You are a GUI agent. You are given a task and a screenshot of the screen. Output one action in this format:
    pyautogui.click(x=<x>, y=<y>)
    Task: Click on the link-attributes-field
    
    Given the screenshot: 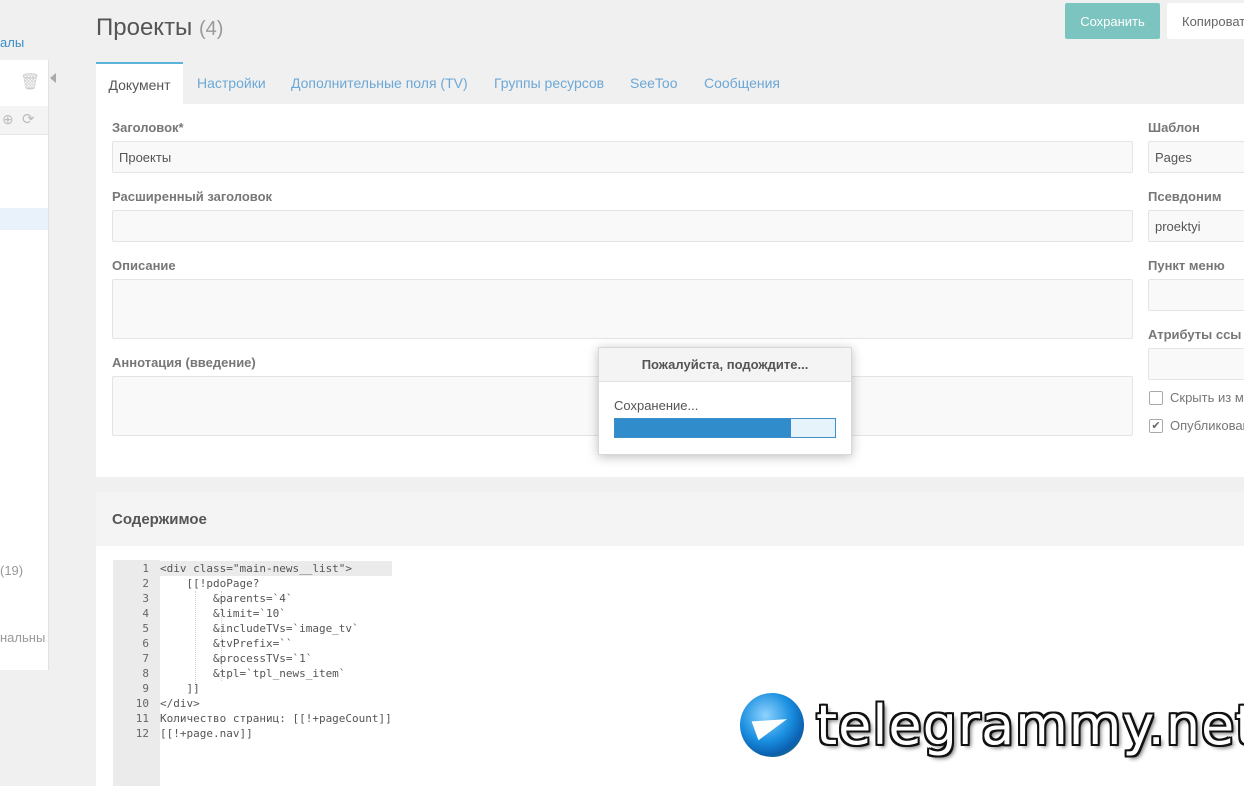 What is the action you would take?
    pyautogui.click(x=1196, y=364)
    